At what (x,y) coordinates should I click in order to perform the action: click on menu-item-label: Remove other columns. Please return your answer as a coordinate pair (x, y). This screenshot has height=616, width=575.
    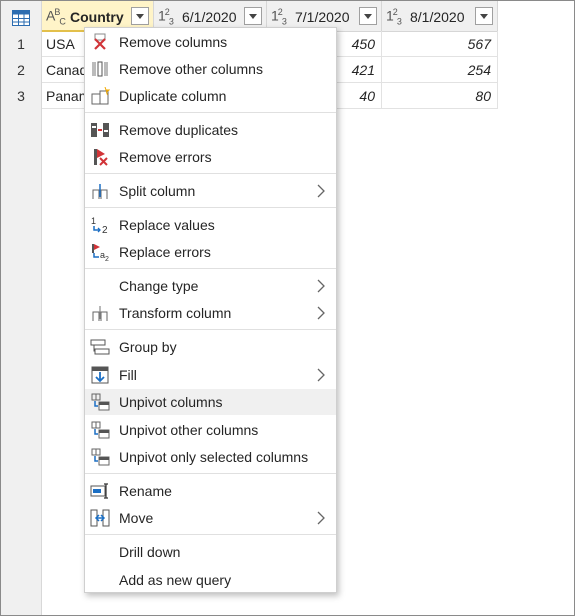
    Looking at the image, I should click on (191, 69).